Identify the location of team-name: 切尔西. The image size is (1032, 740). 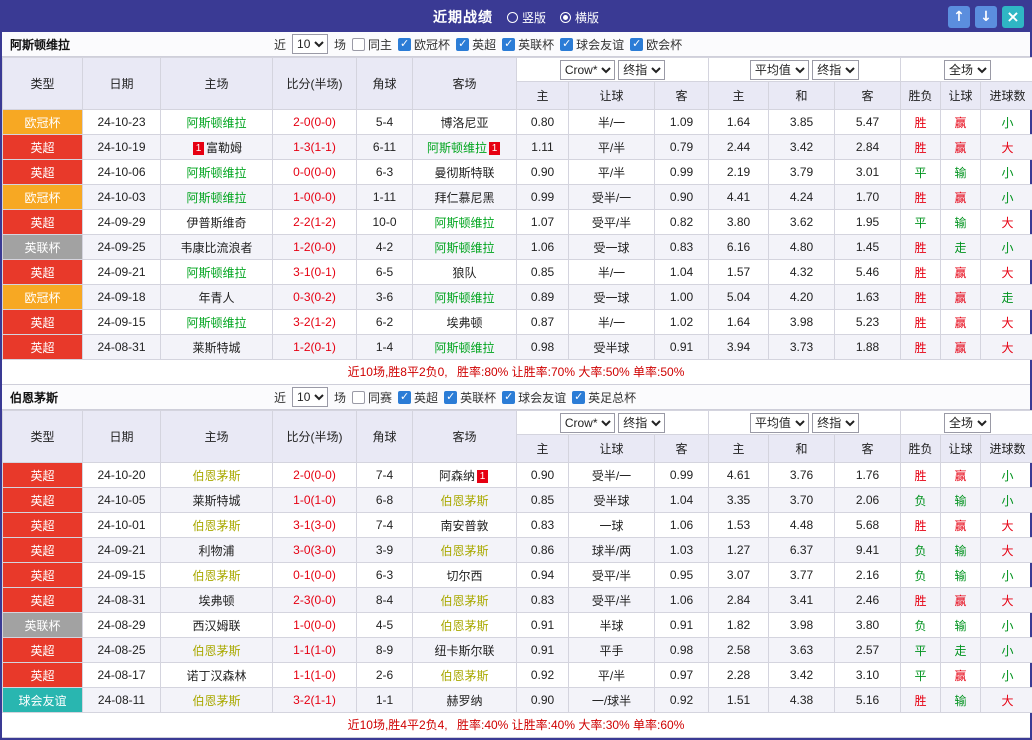
(464, 576).